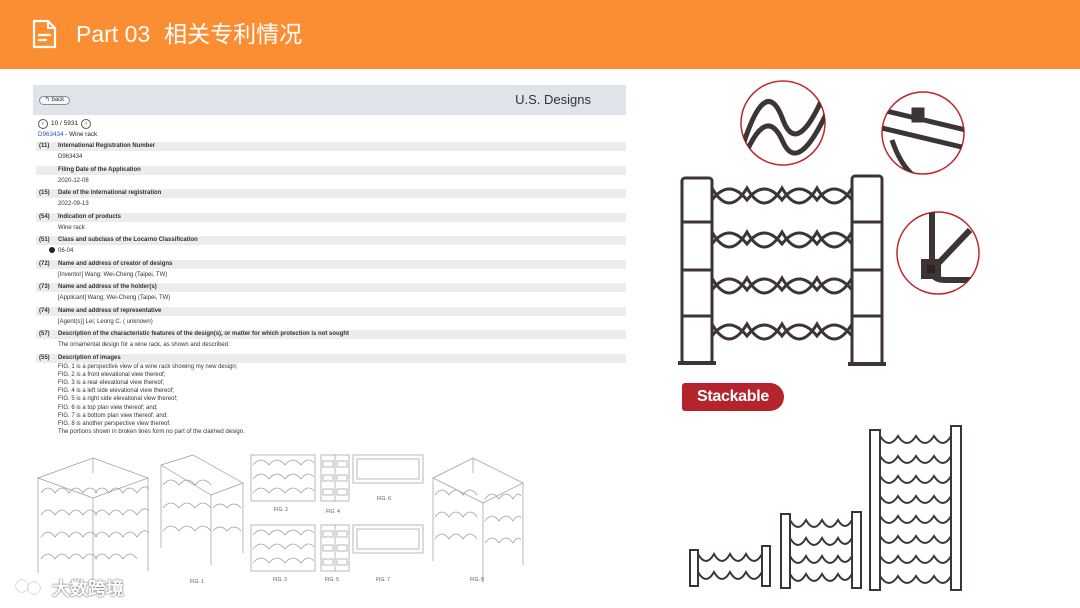 The width and height of the screenshot is (1080, 608). What do you see at coordinates (332, 580) in the screenshot?
I see `fig-label: FIG. 5` at bounding box center [332, 580].